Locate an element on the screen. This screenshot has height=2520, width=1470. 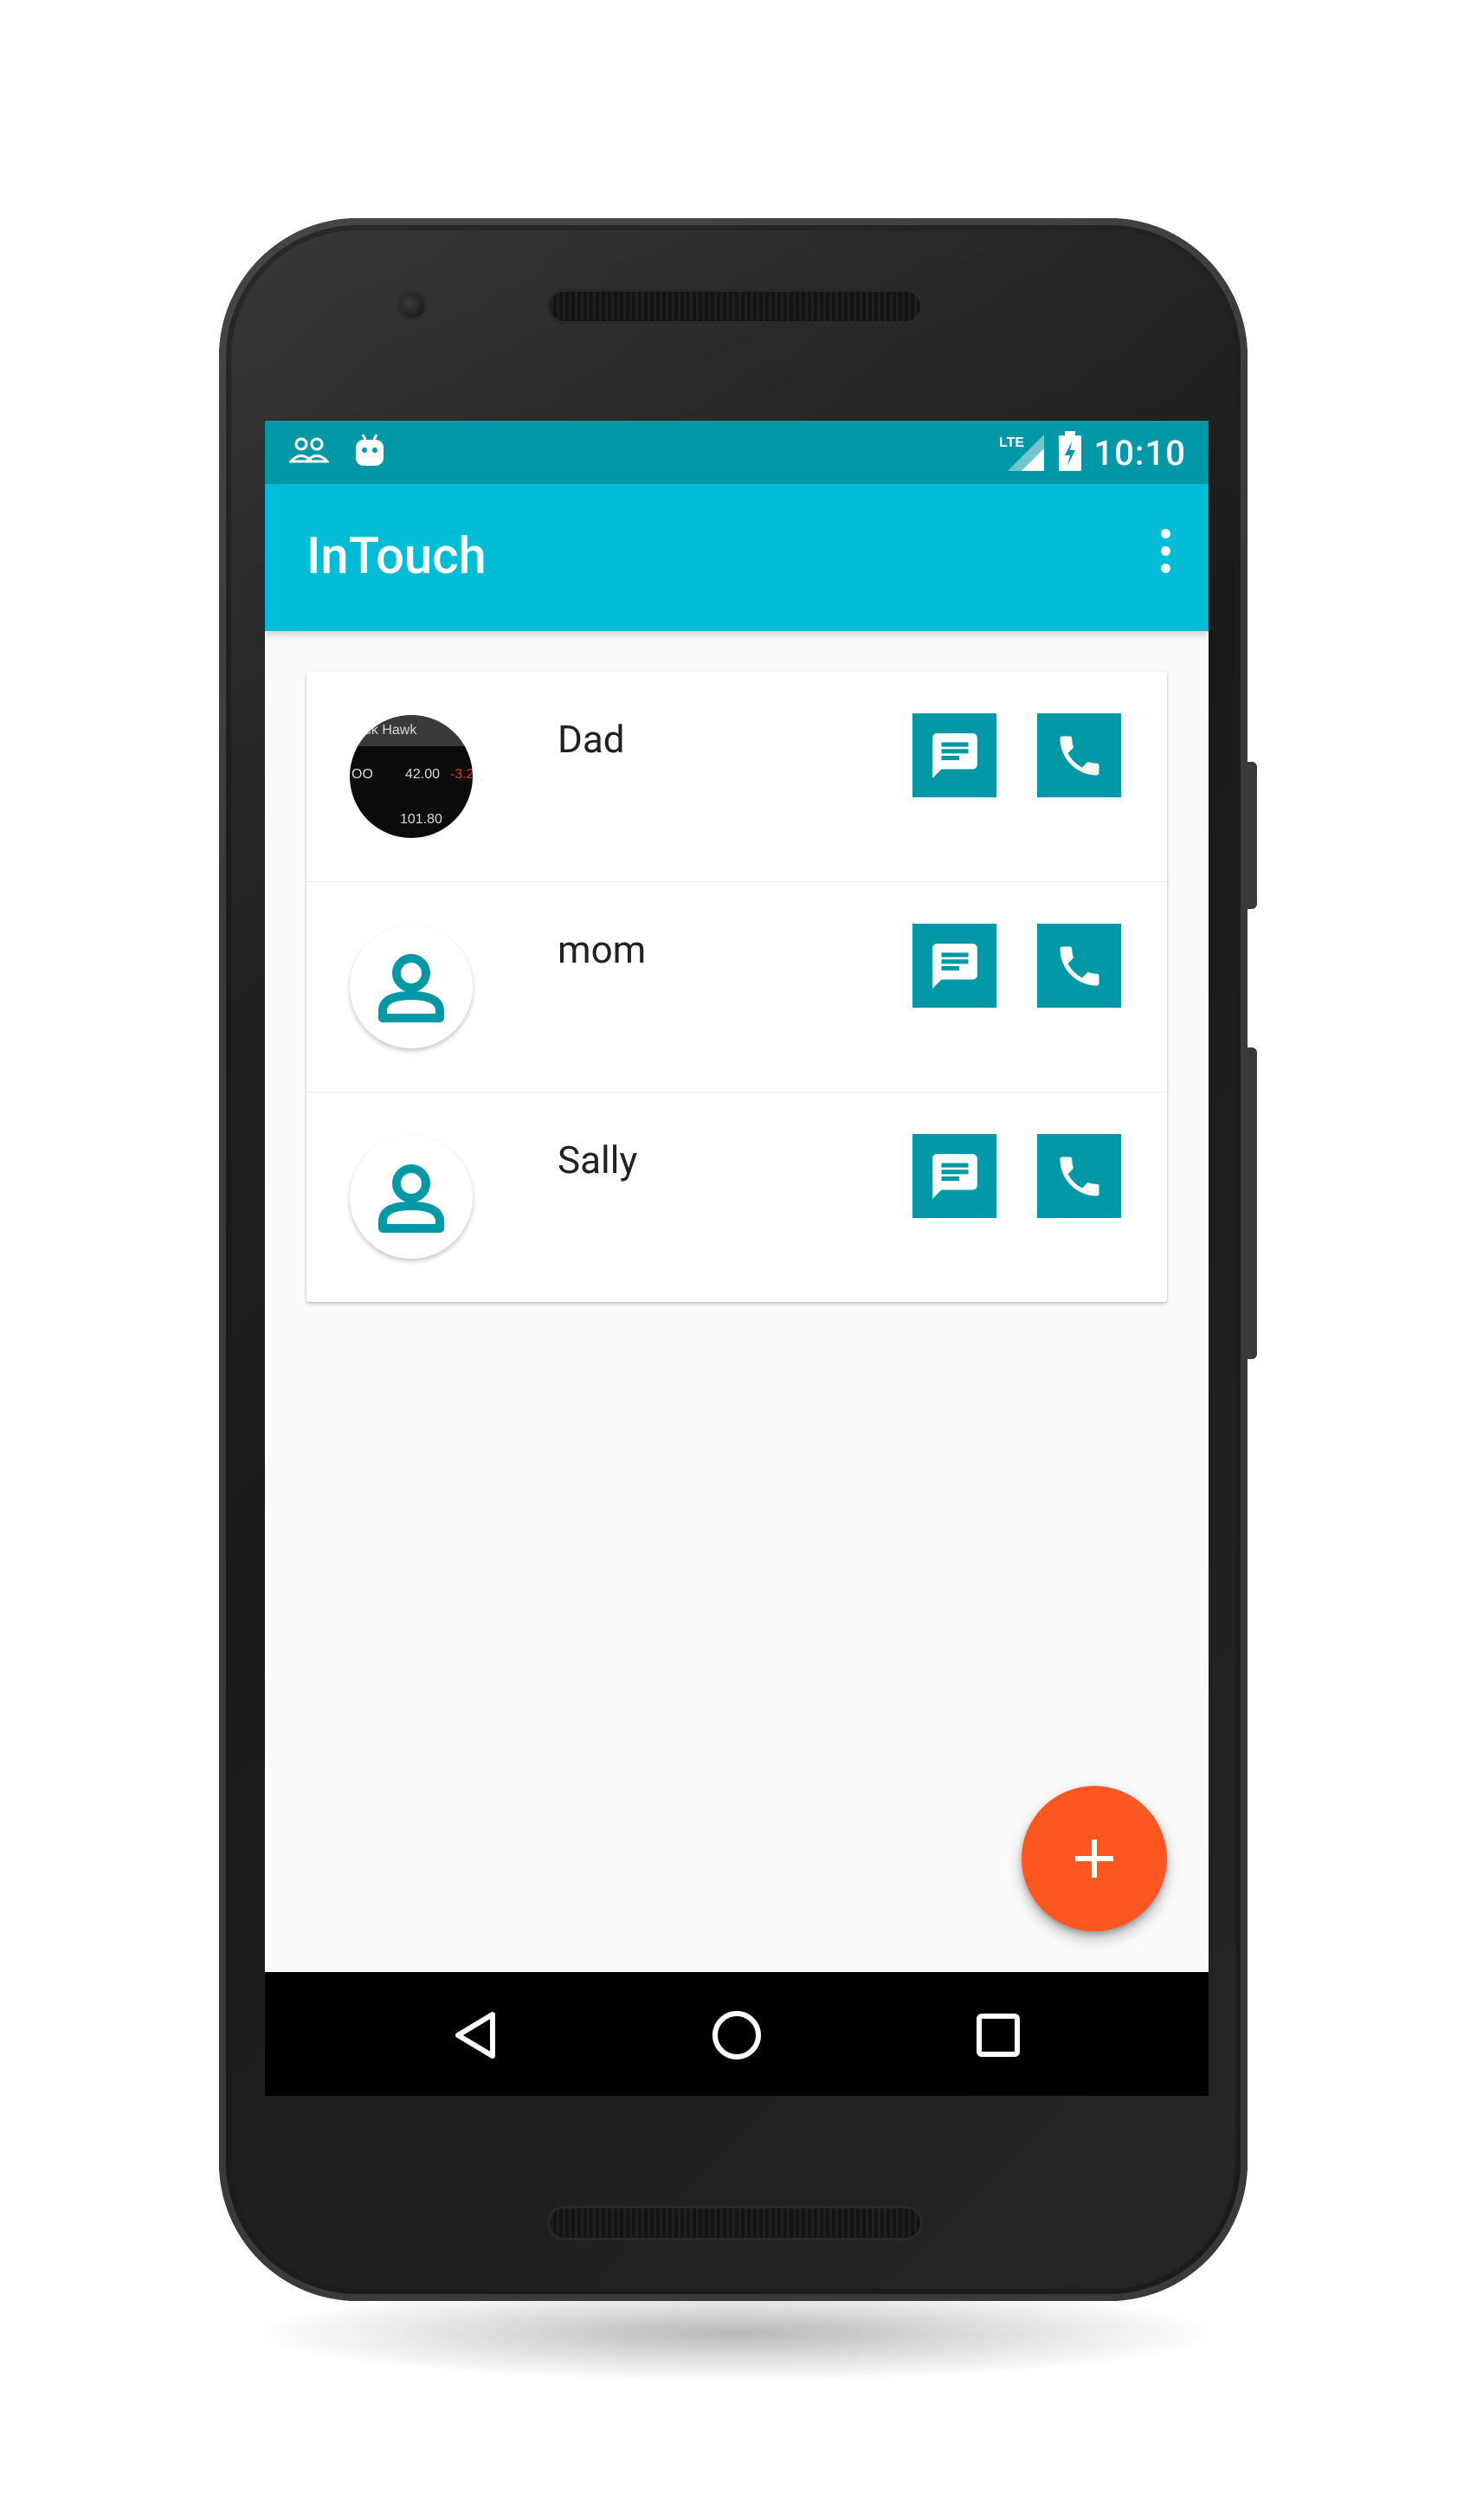
recents-icon is located at coordinates (998, 2035).